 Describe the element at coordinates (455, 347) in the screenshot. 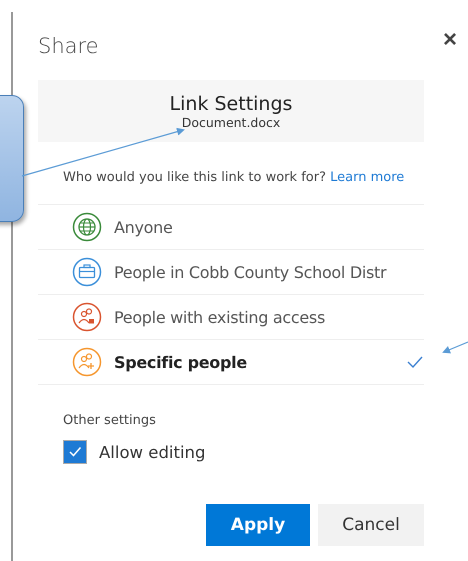

I see `arrow` at that location.